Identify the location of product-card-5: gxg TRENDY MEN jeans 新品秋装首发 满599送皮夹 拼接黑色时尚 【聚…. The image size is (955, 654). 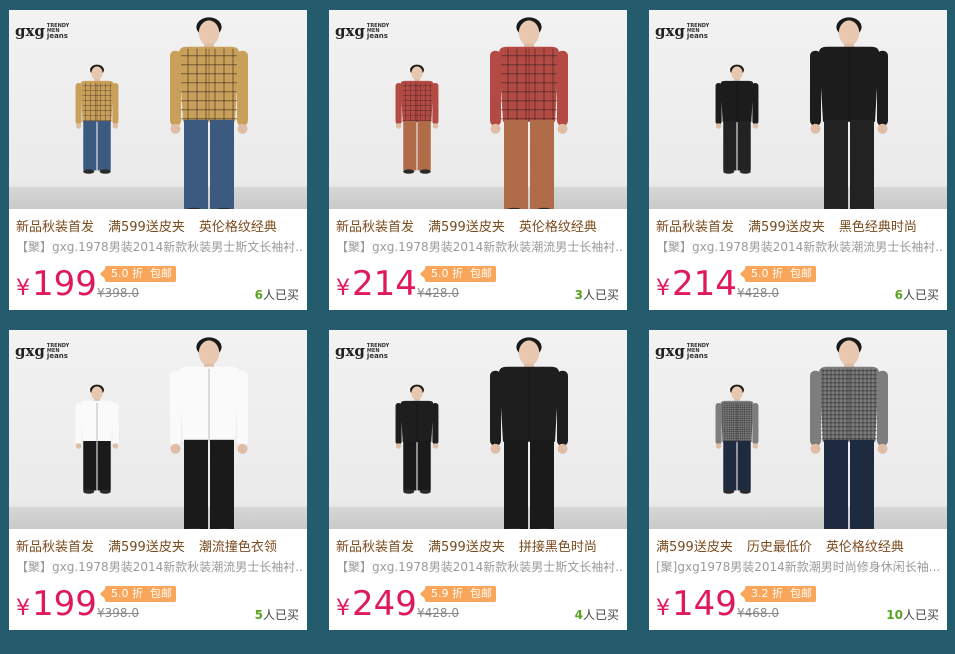
(478, 480).